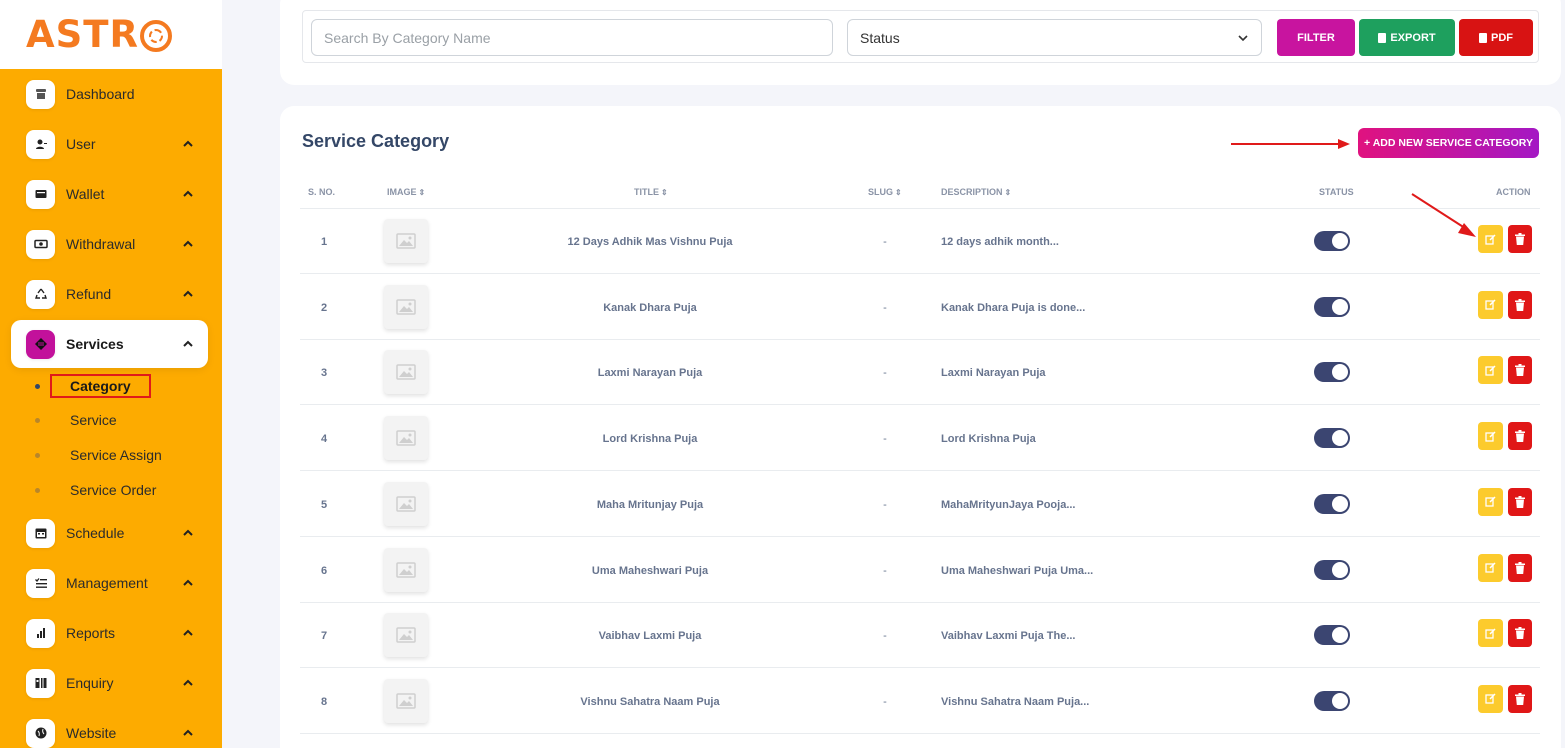  I want to click on sidebar-item-reports: Reports, so click(109, 633).